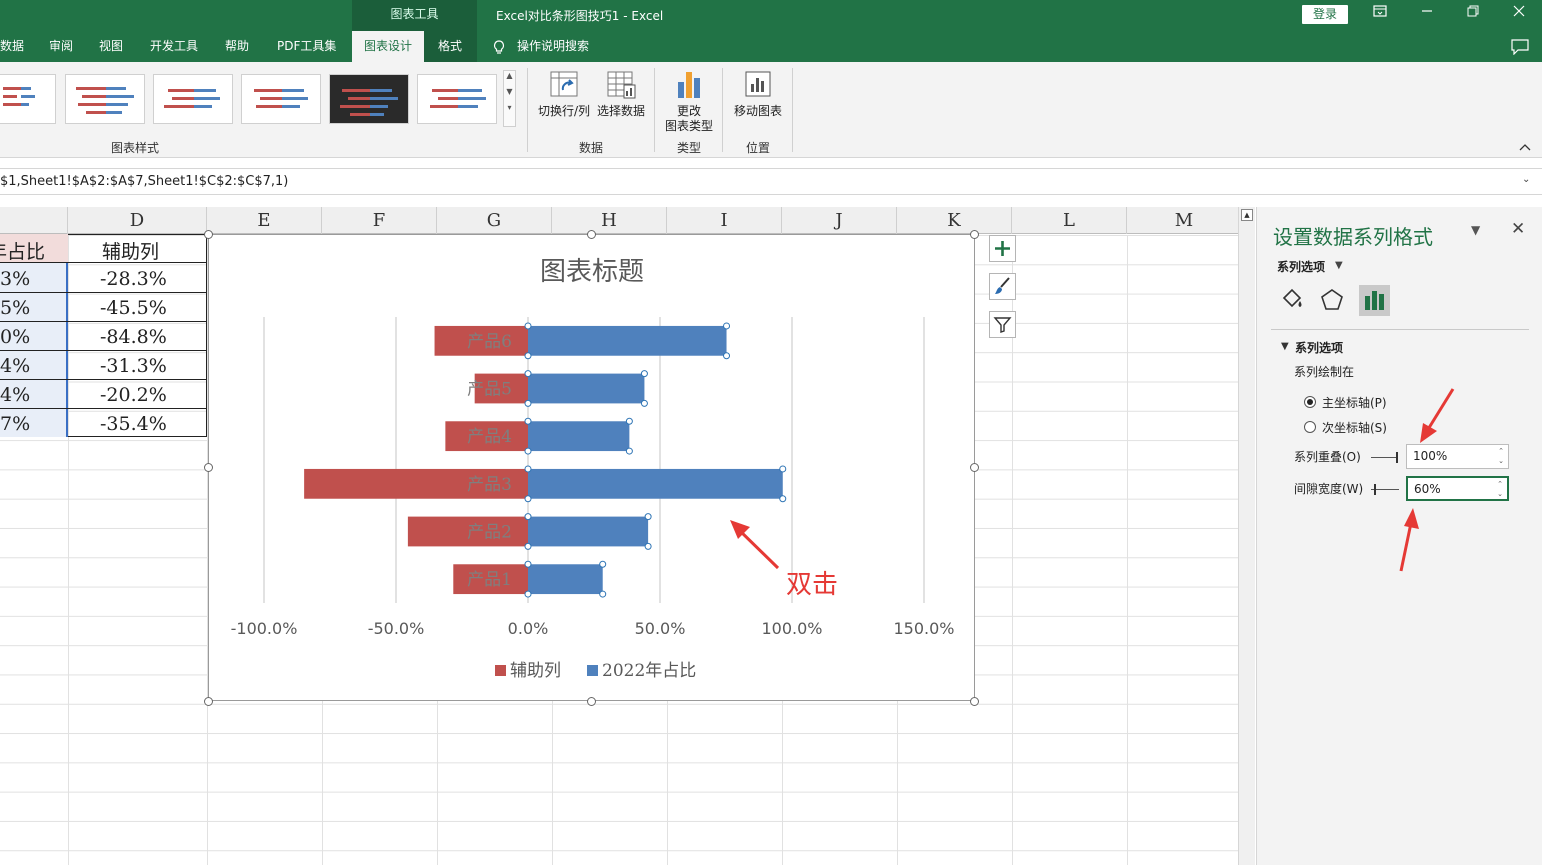 The width and height of the screenshot is (1542, 865). What do you see at coordinates (1339, 265) in the screenshot?
I see `chevron-down-icon: ▼` at bounding box center [1339, 265].